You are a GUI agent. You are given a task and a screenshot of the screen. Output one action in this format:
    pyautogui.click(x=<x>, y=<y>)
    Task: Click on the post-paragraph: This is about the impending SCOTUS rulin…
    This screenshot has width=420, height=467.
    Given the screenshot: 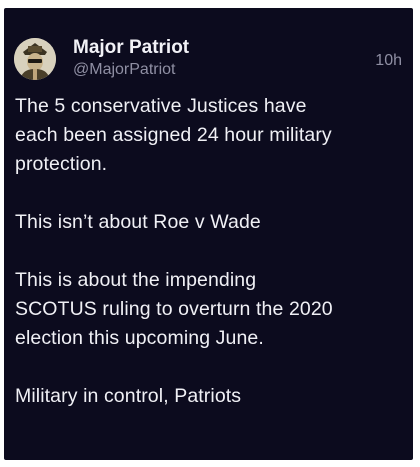 What is the action you would take?
    pyautogui.click(x=174, y=309)
    